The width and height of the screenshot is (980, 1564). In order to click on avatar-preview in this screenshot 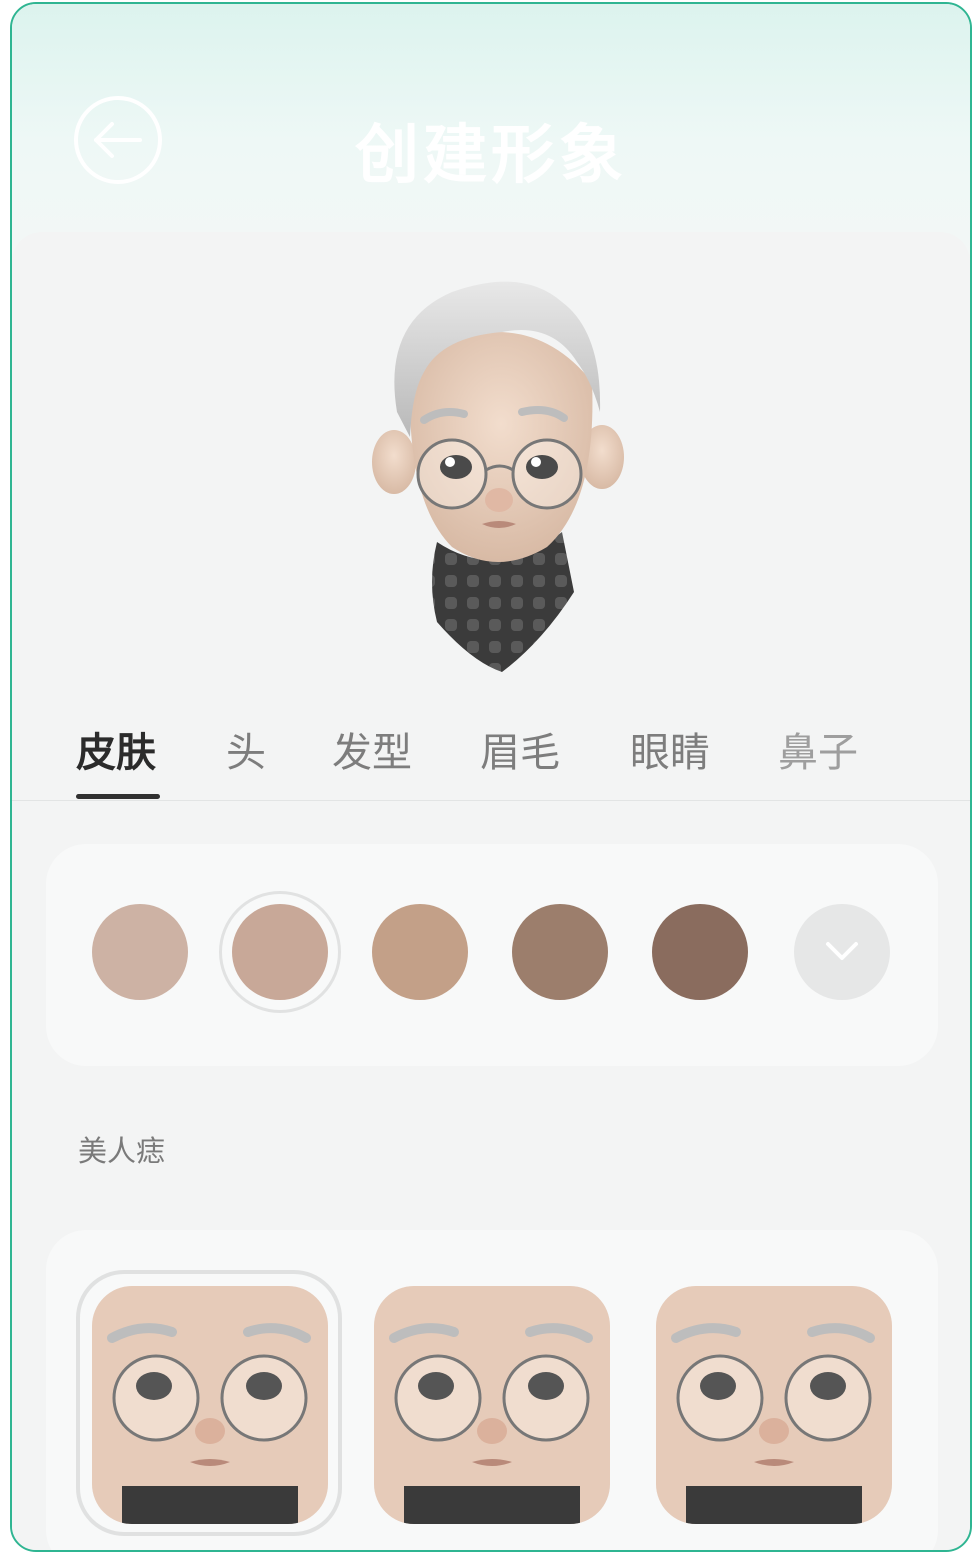, I will do `click(498, 476)`.